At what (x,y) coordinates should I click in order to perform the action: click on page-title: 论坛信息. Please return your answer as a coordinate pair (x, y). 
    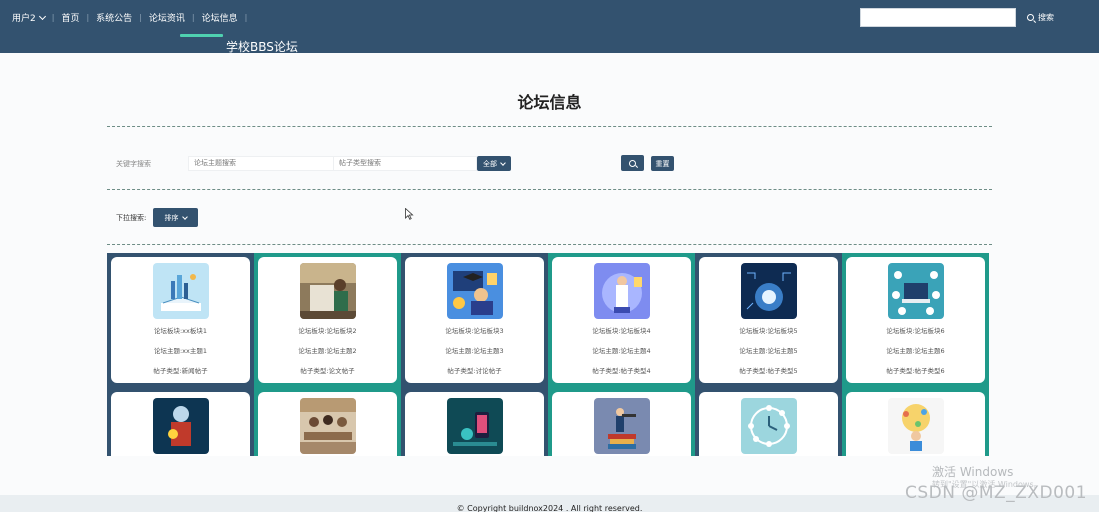
    Looking at the image, I should click on (549, 102).